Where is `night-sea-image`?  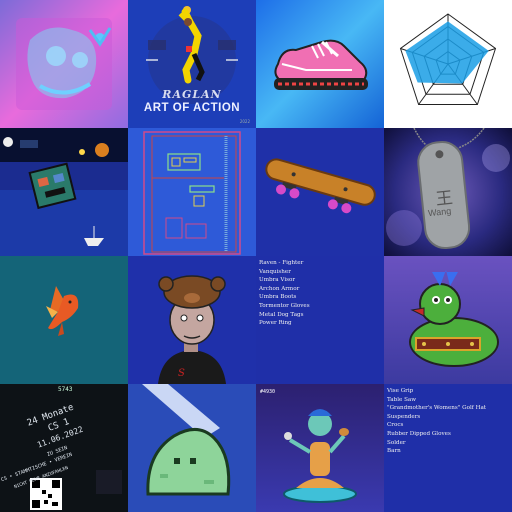
night-sea-image is located at coordinates (64, 192).